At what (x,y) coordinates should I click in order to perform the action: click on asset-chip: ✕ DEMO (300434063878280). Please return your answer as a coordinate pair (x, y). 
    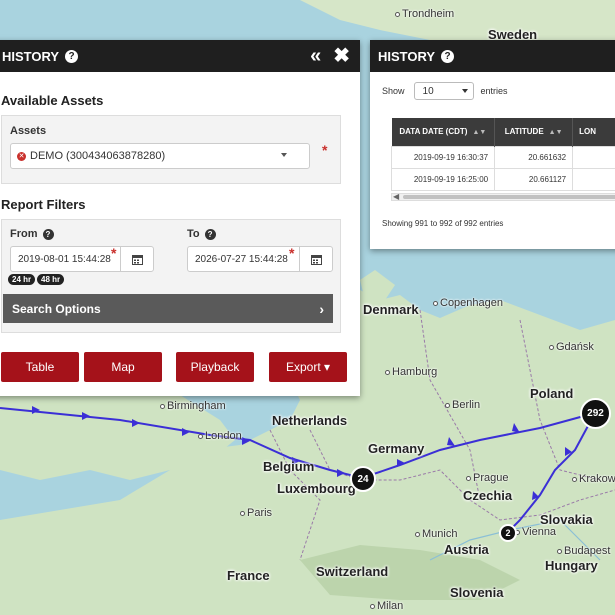
    Looking at the image, I should click on (88, 156).